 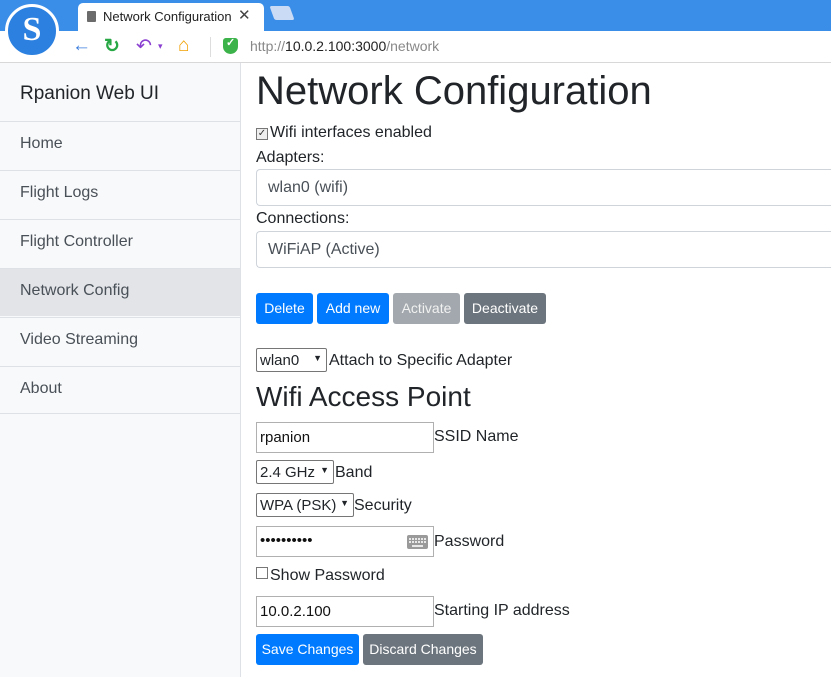 What do you see at coordinates (298, 505) in the screenshot?
I see `security-value: WPA (PSK)` at bounding box center [298, 505].